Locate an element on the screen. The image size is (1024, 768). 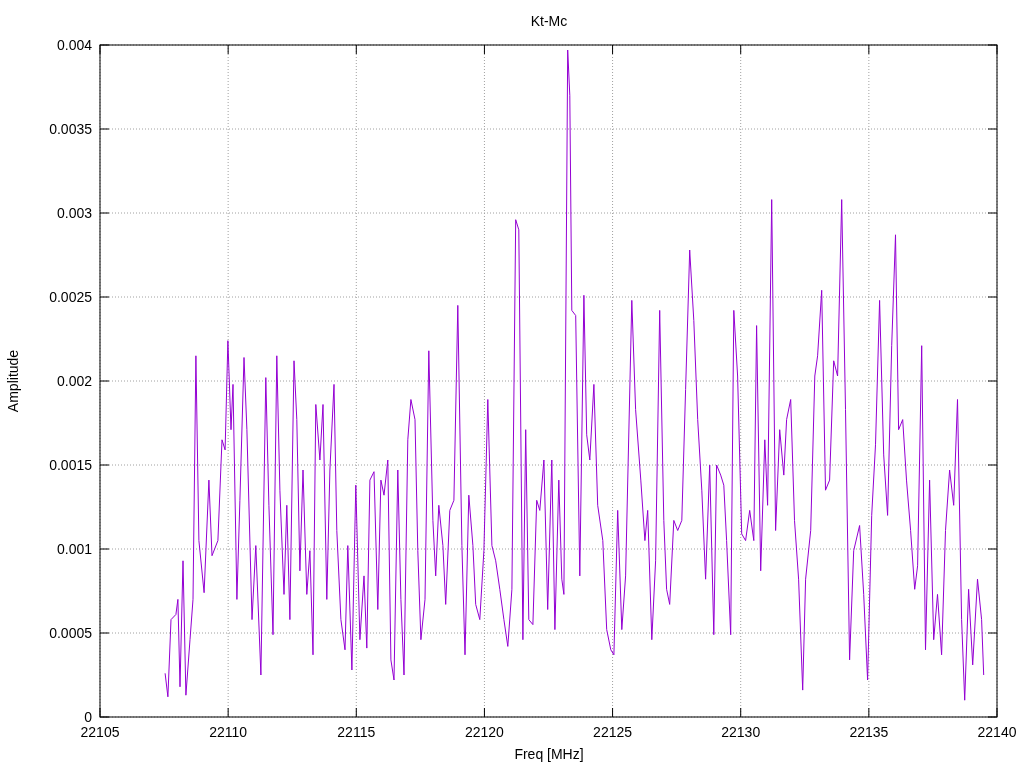
x-tick-label: 22120 is located at coordinates (484, 732).